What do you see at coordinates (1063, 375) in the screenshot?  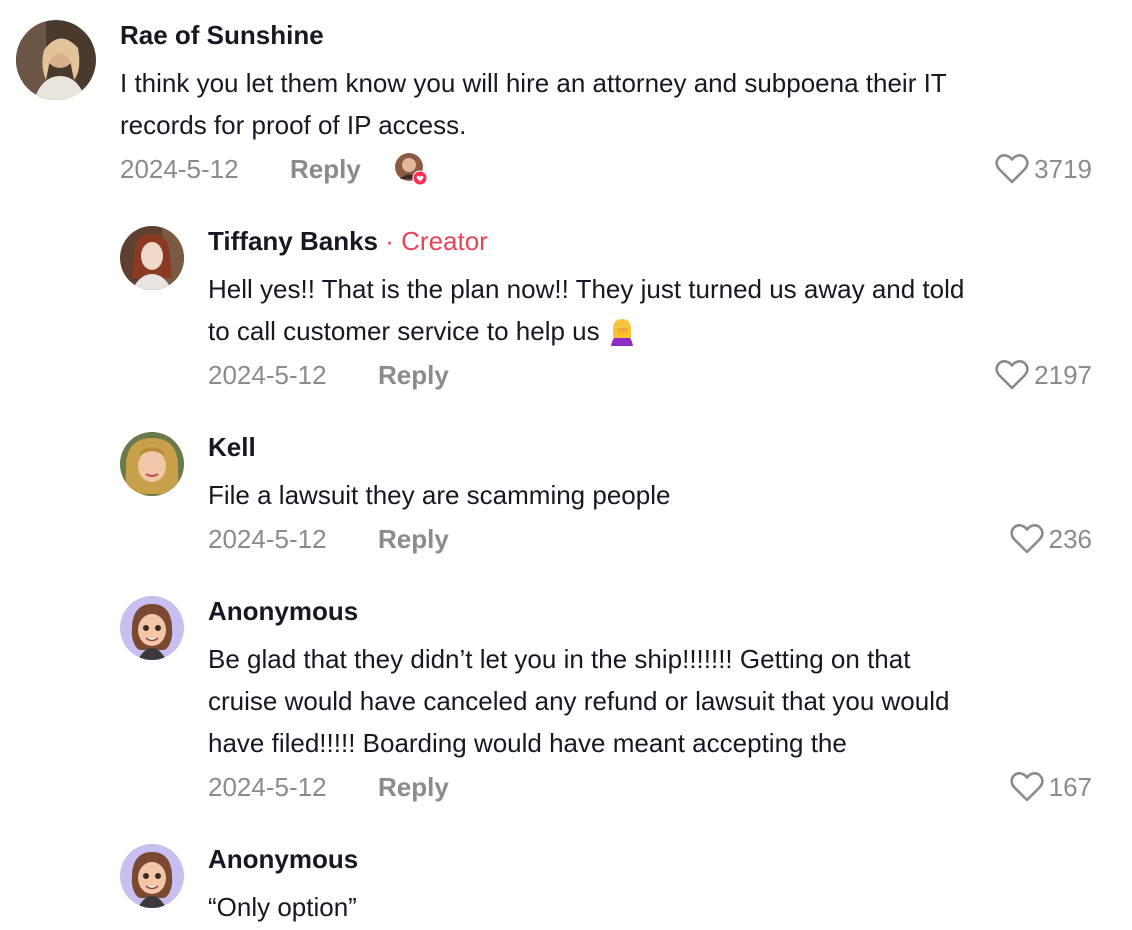 I see `like-count: 2197` at bounding box center [1063, 375].